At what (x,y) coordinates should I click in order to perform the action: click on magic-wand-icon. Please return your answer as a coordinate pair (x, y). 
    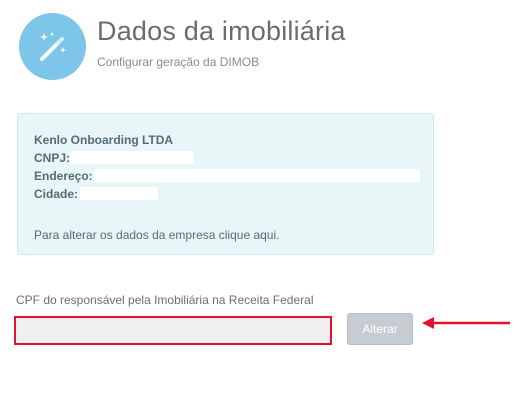
    Looking at the image, I should click on (52, 46).